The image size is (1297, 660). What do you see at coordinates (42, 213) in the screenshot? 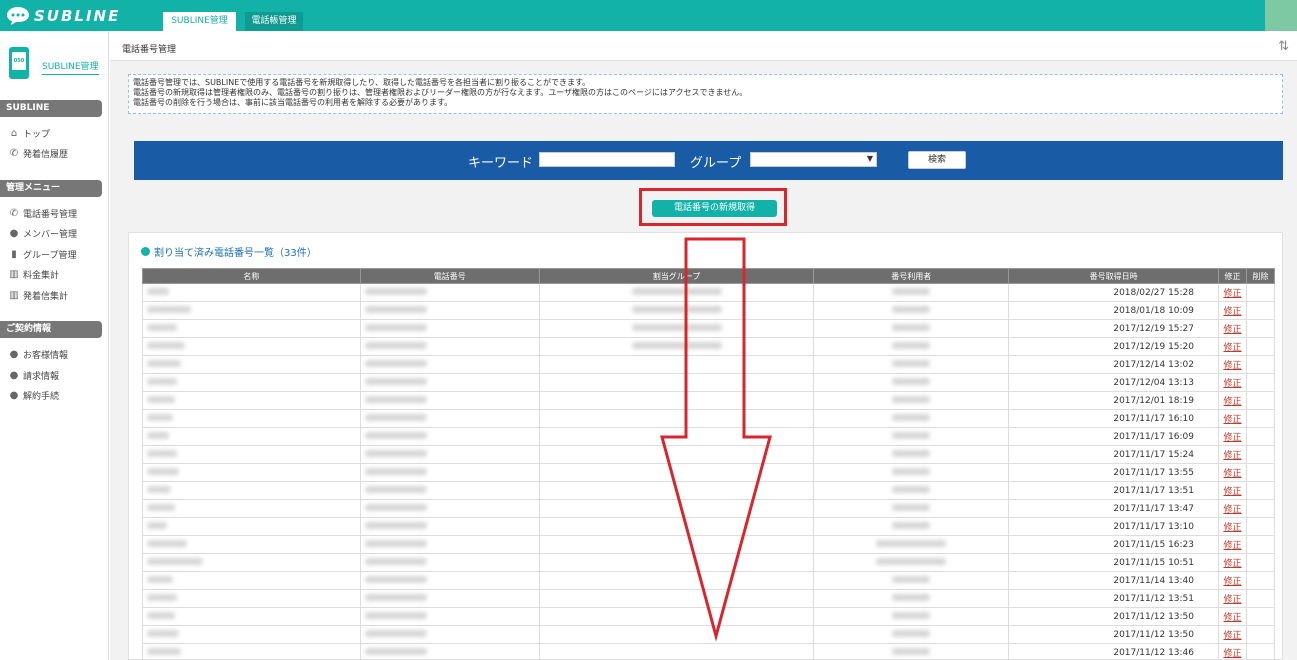
I see `sidebar-item-phone-numbers: ✆ 電話番号管理` at bounding box center [42, 213].